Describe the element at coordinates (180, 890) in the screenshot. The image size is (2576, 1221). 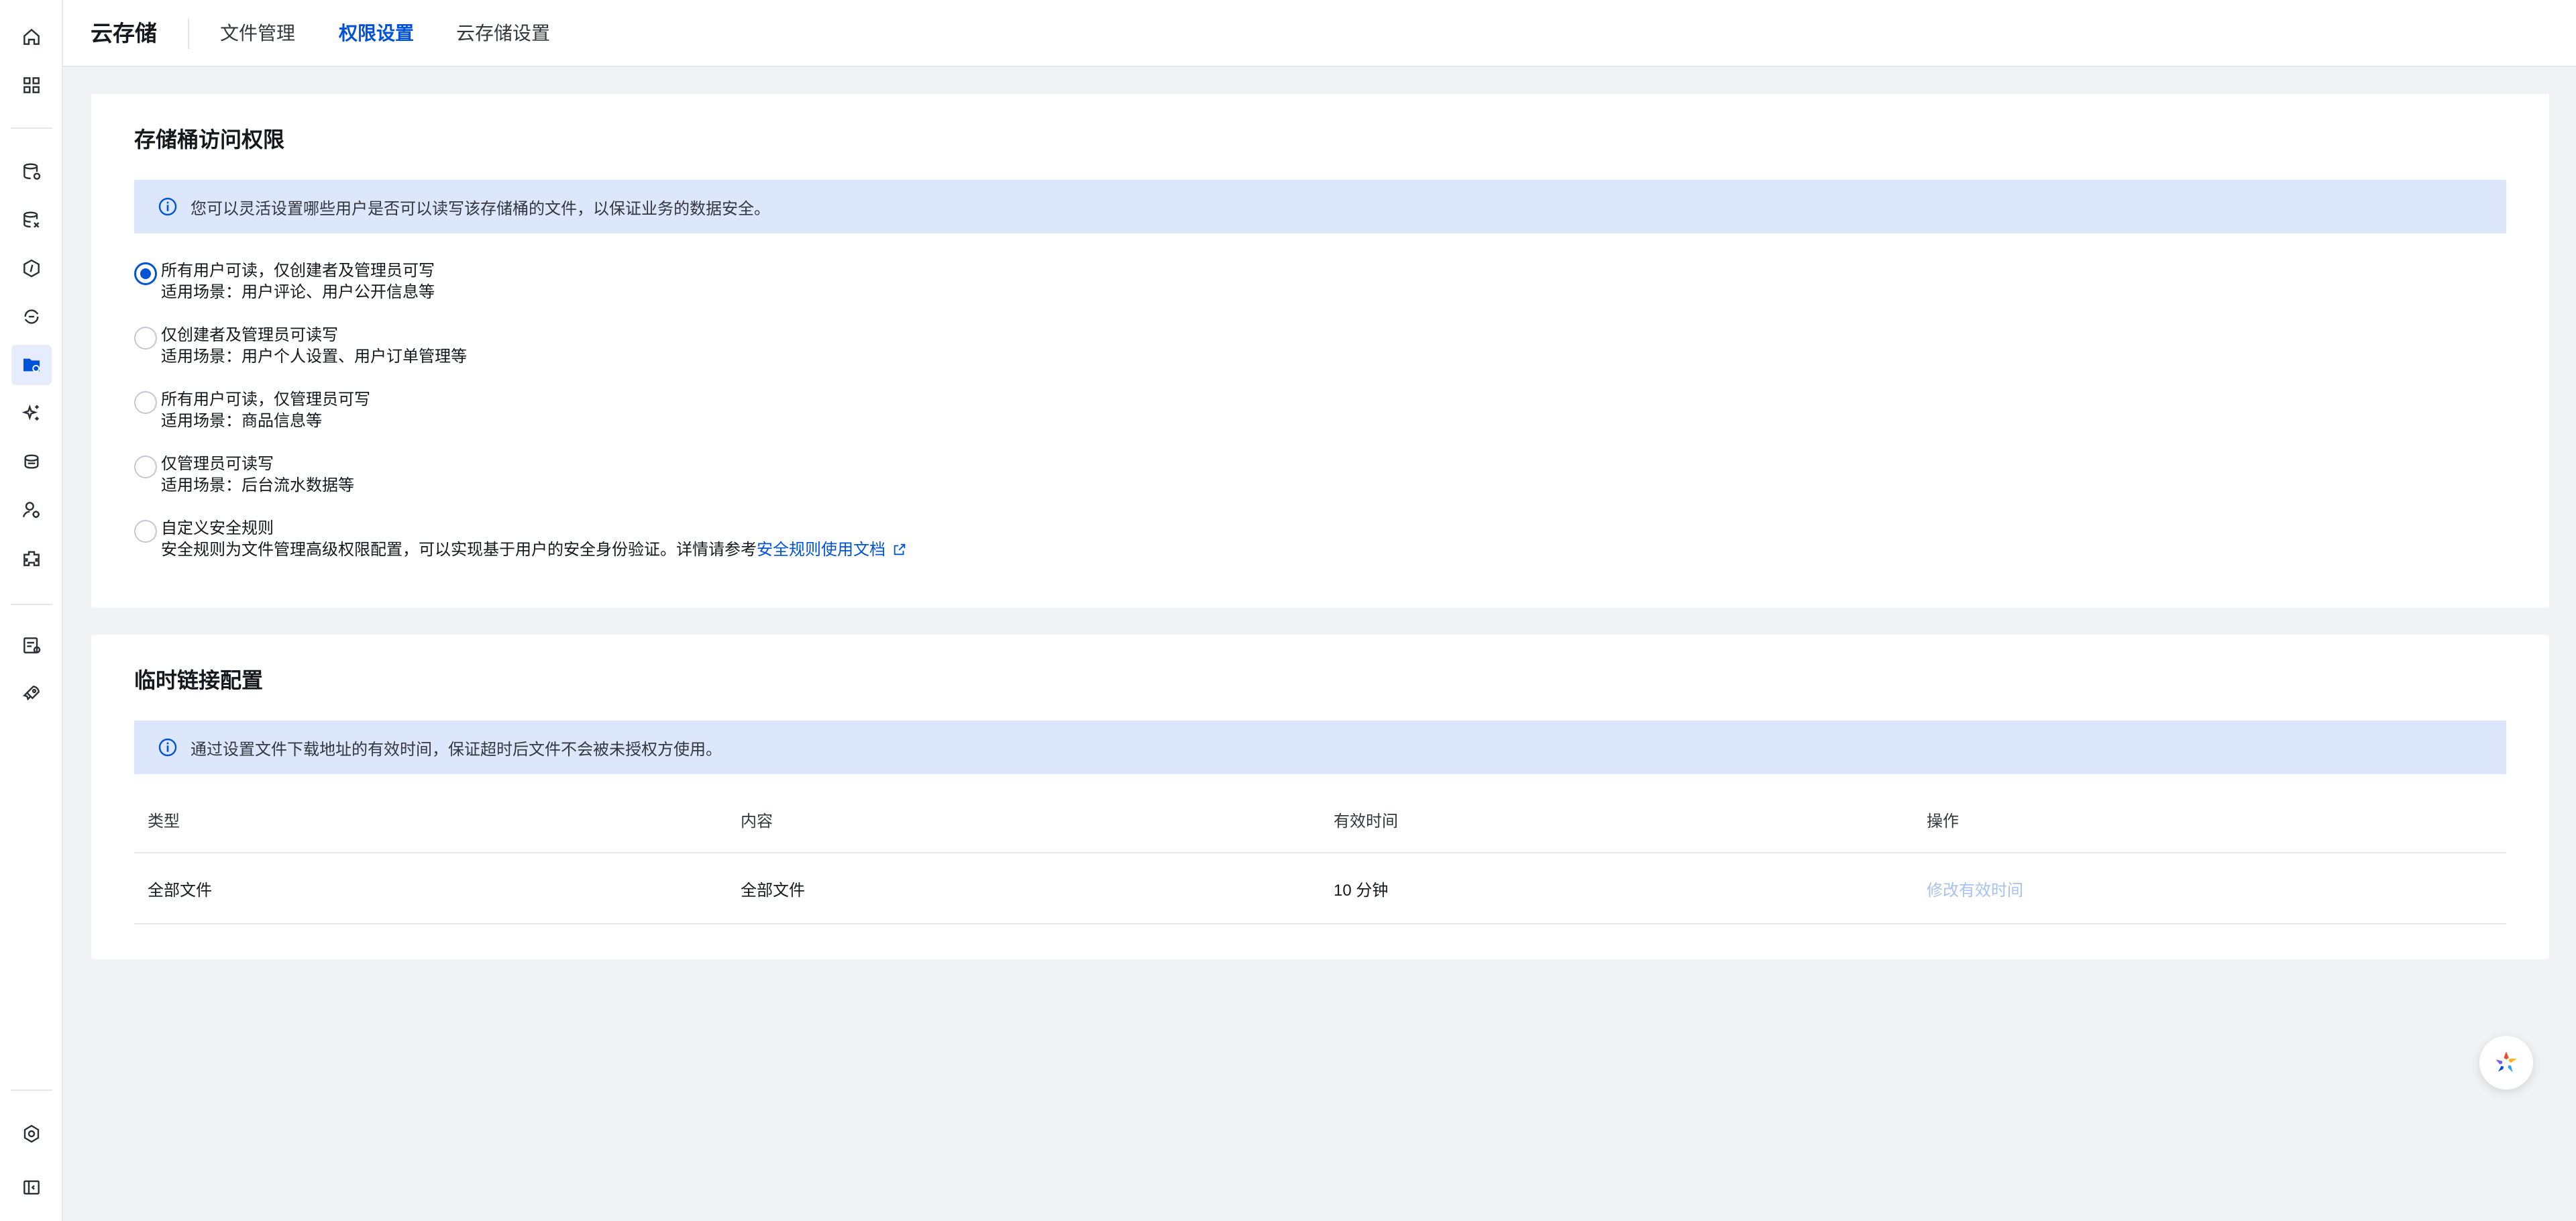
I see `cell-type: 全部文件` at that location.